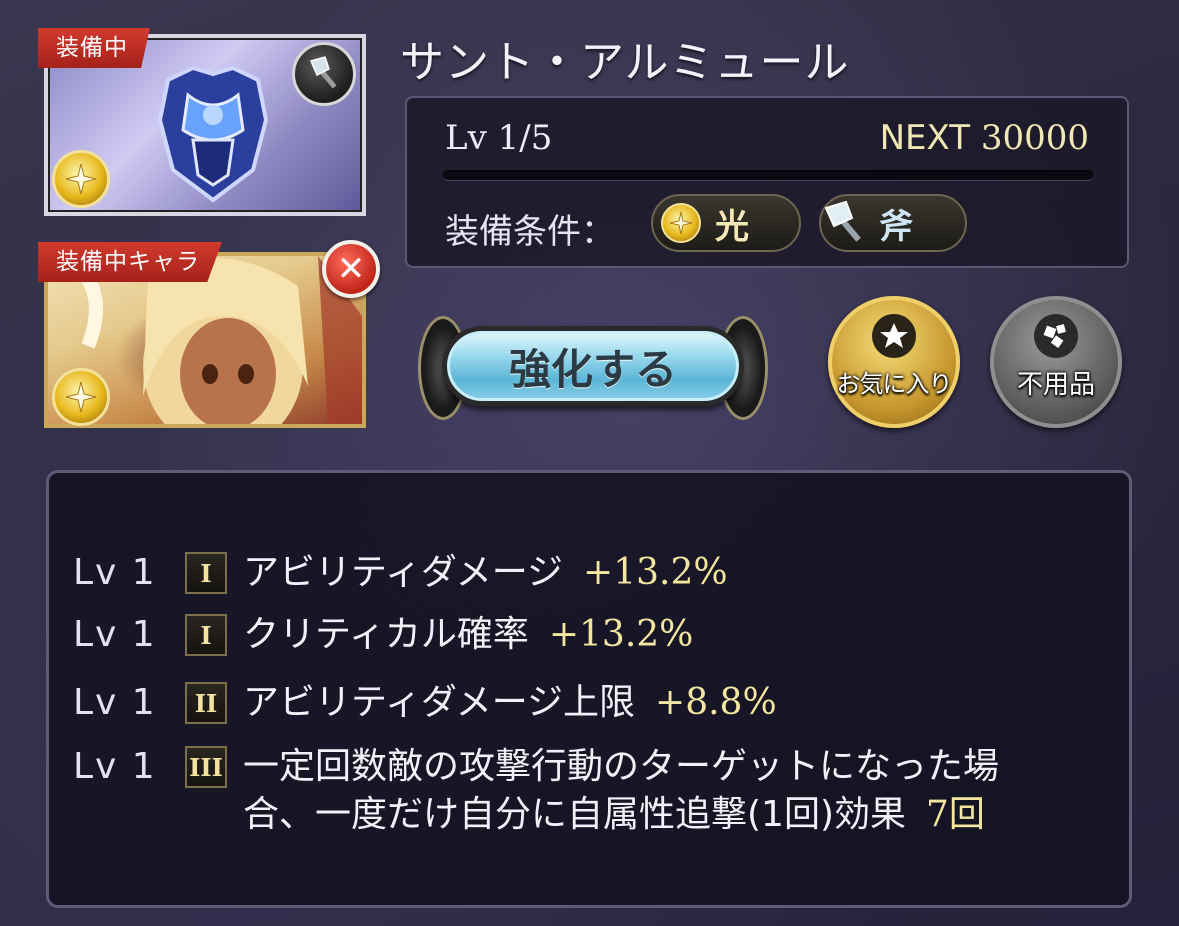  What do you see at coordinates (206, 703) in the screenshot?
I see `skill-rank-badge: II` at bounding box center [206, 703].